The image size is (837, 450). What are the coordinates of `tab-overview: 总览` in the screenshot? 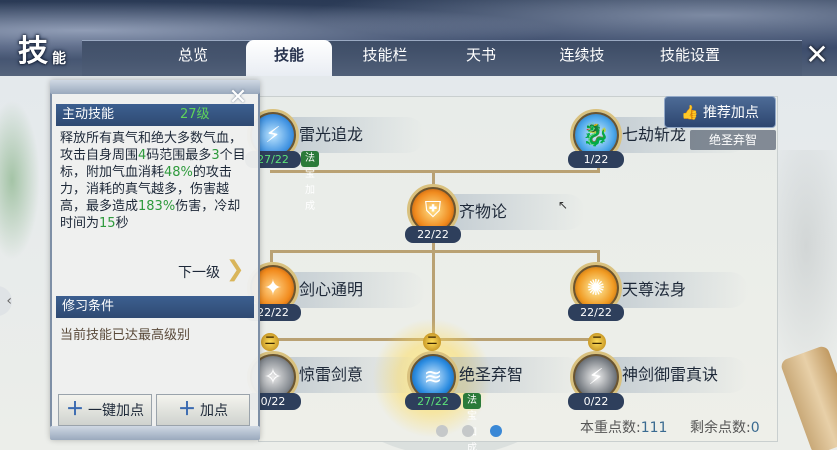 It's located at (193, 58).